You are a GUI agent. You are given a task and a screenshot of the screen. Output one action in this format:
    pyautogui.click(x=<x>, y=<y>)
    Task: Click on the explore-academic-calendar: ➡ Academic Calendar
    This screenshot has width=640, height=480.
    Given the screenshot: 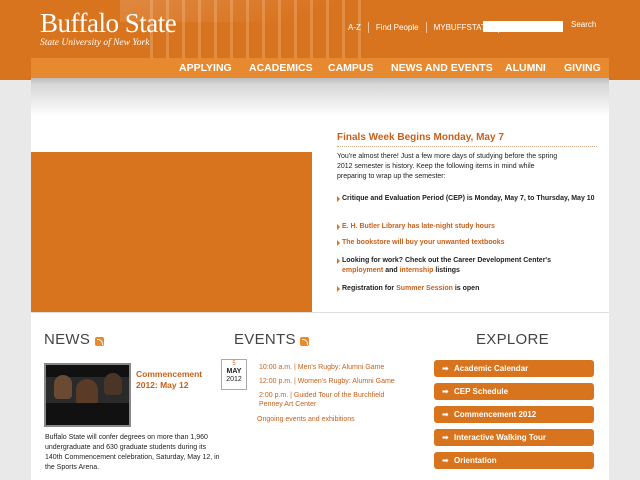 What is the action you would take?
    pyautogui.click(x=514, y=368)
    